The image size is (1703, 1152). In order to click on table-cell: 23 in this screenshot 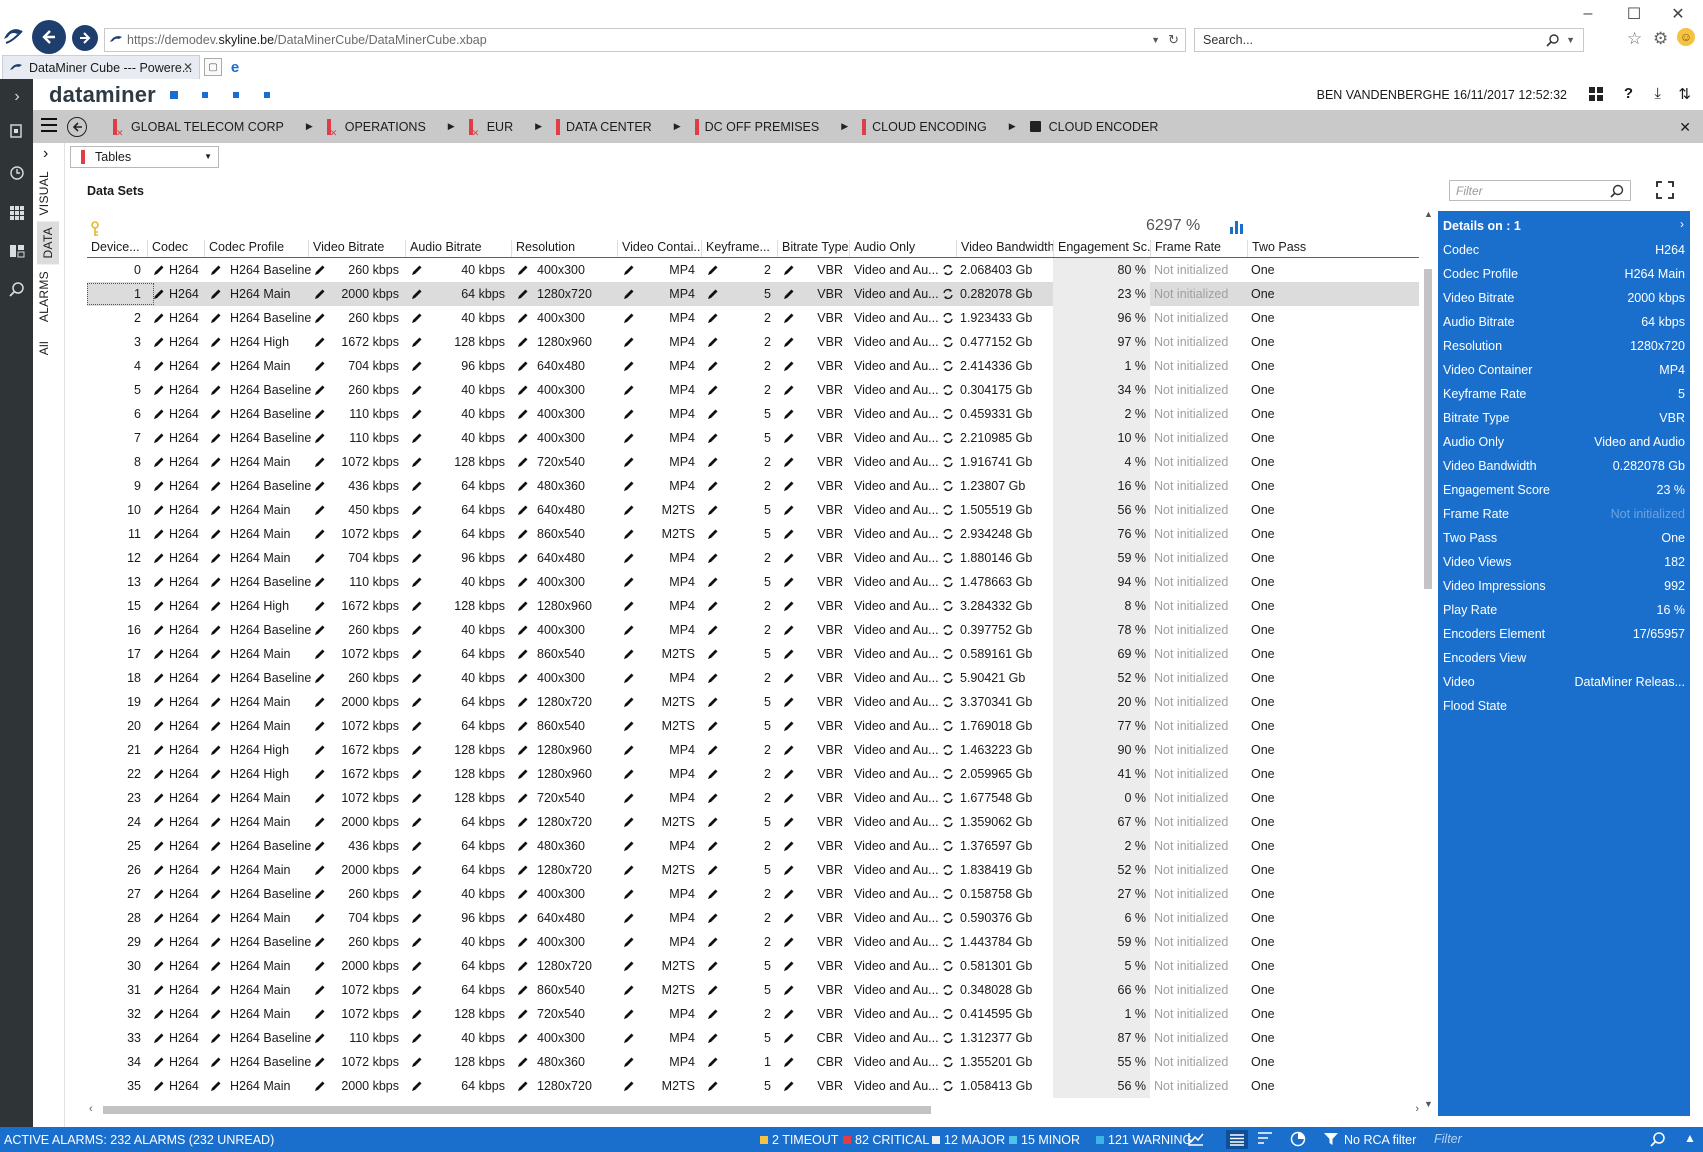, I will do `click(114, 798)`.